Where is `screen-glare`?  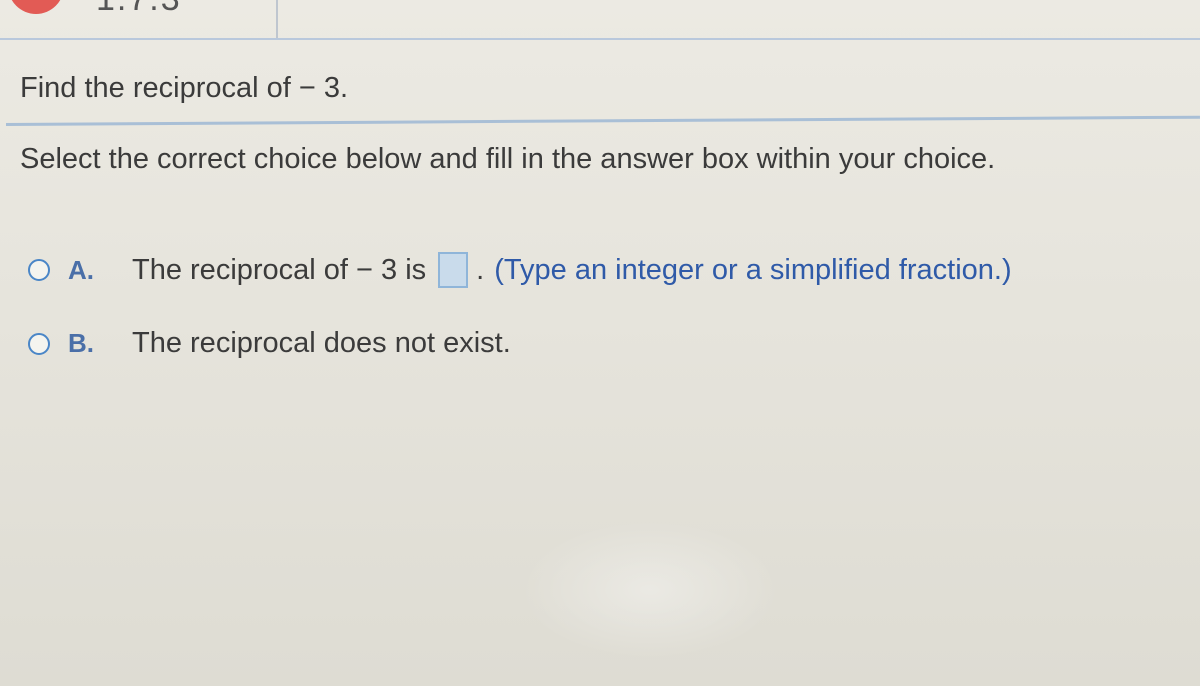 screen-glare is located at coordinates (650, 590).